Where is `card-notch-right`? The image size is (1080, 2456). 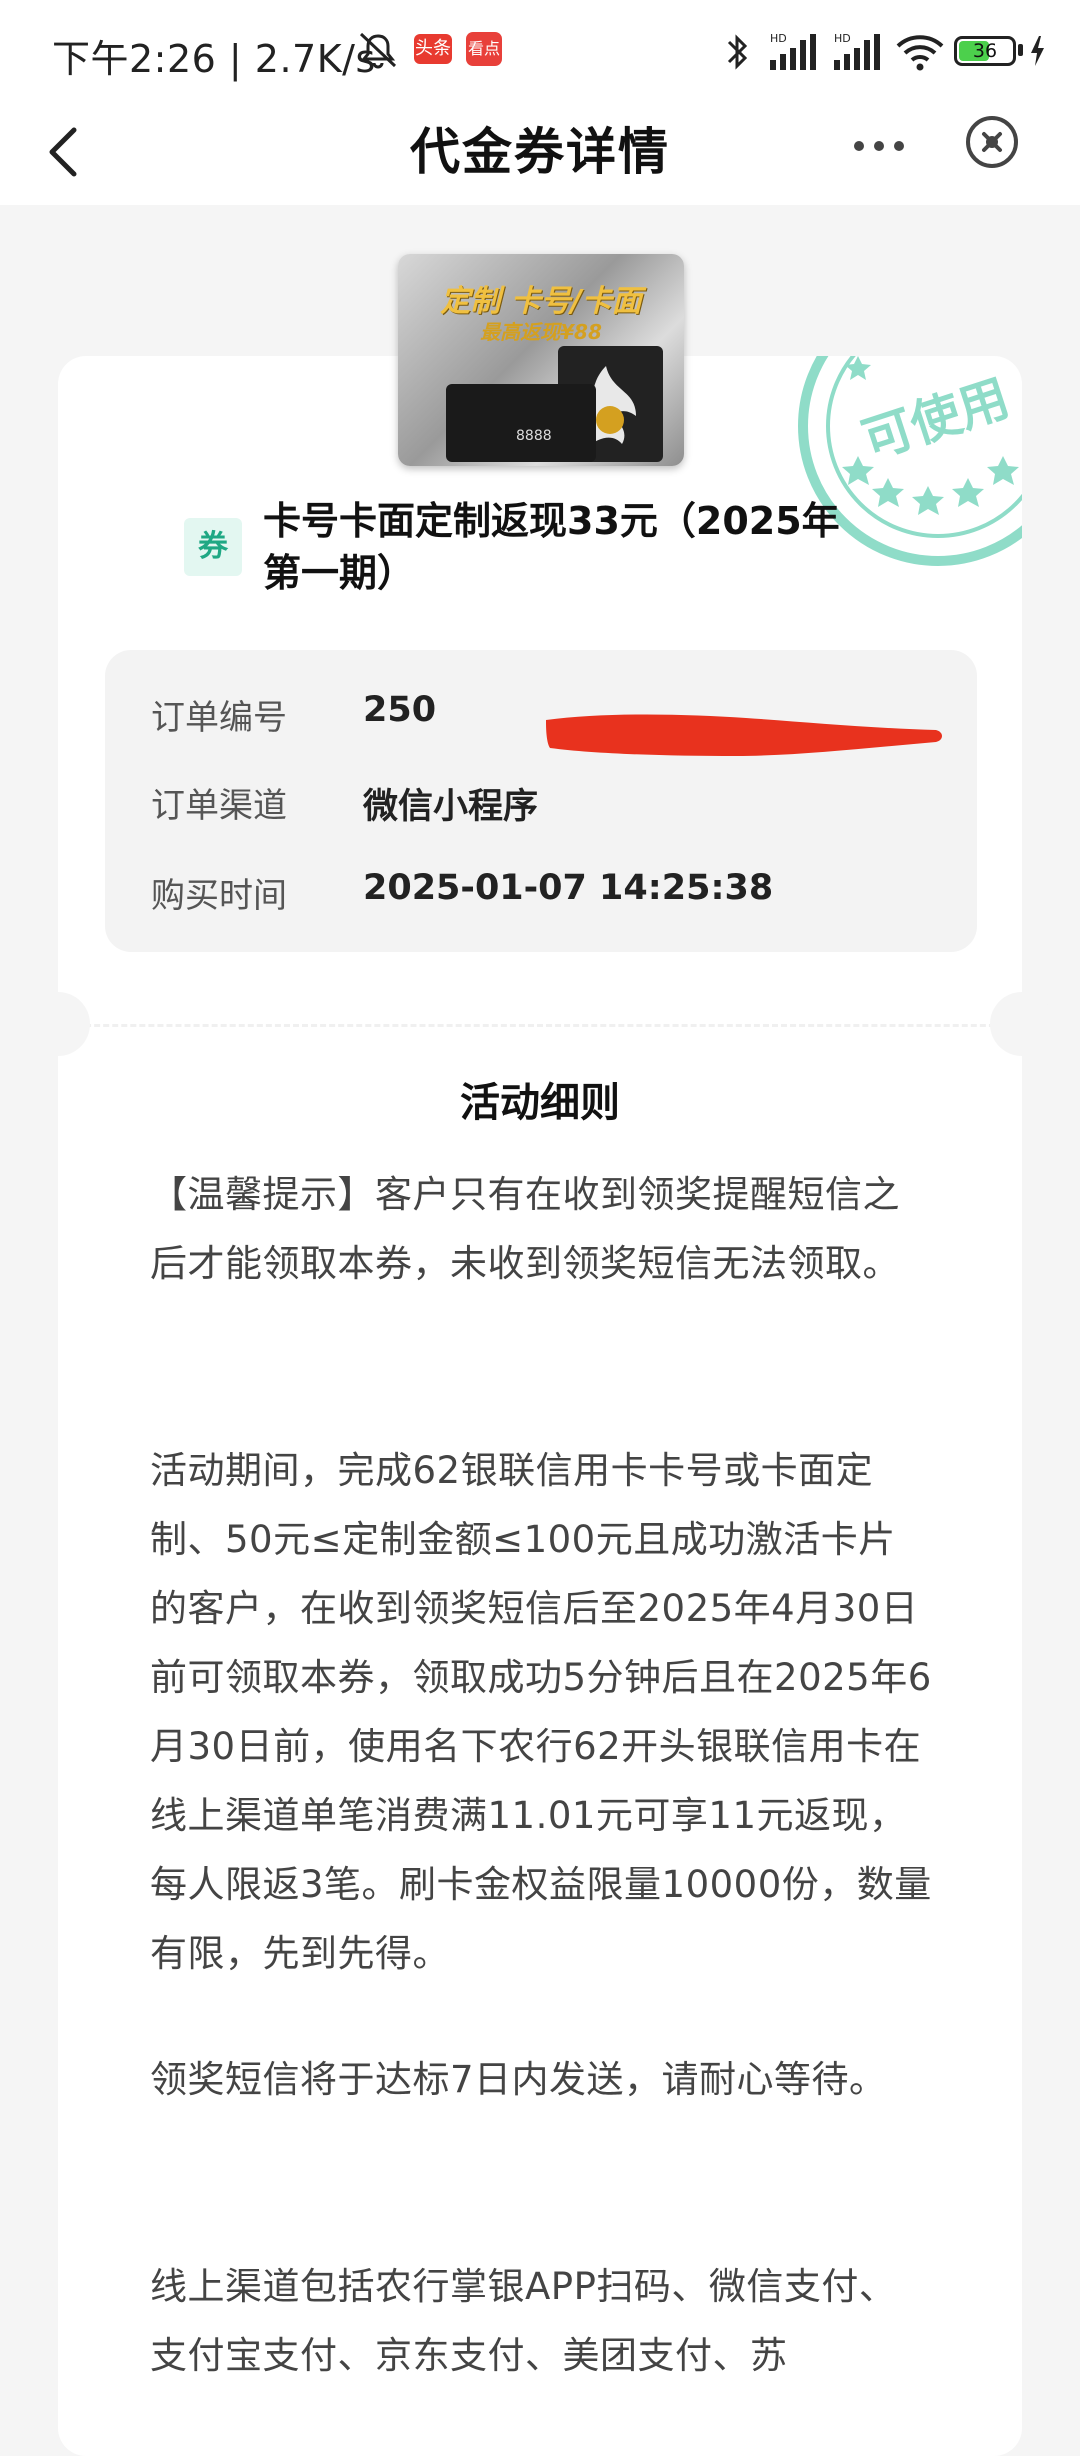 card-notch-right is located at coordinates (1022, 1024).